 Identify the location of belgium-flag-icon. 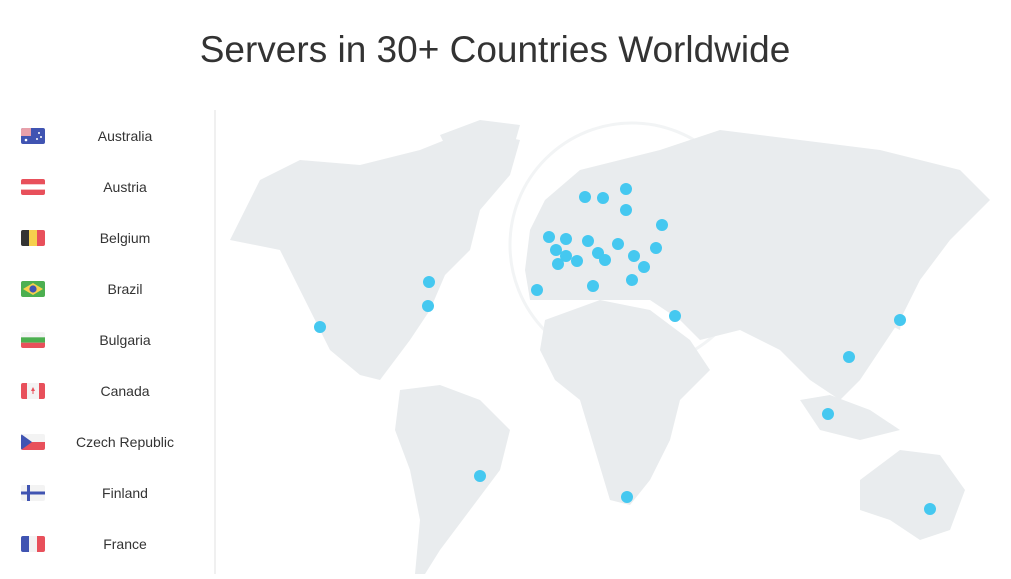
(33, 238).